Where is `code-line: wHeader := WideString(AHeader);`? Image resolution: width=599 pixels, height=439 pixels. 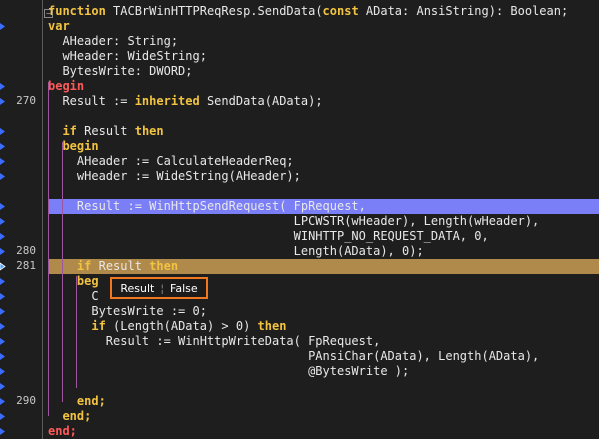 code-line: wHeader := WideString(AHeader); is located at coordinates (323, 176).